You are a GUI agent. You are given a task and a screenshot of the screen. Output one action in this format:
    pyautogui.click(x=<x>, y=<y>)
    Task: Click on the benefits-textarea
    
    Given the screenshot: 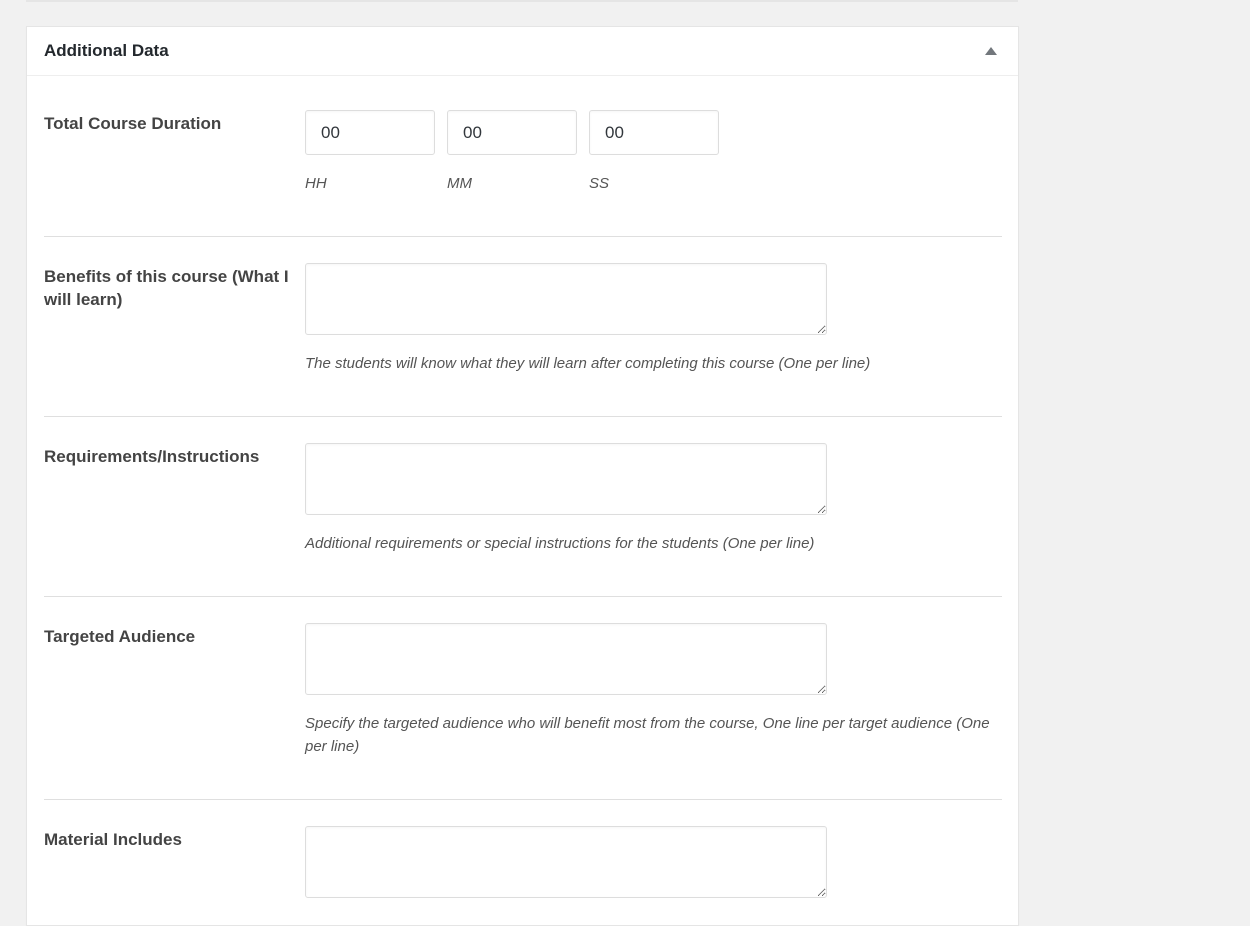 What is the action you would take?
    pyautogui.click(x=566, y=299)
    